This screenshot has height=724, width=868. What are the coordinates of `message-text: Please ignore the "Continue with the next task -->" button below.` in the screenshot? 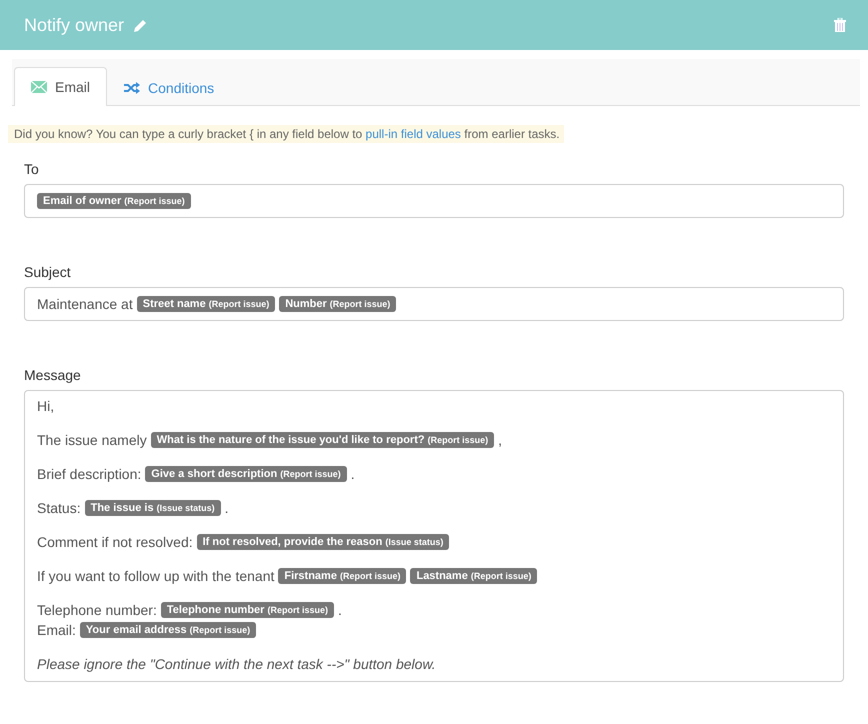 It's located at (236, 664).